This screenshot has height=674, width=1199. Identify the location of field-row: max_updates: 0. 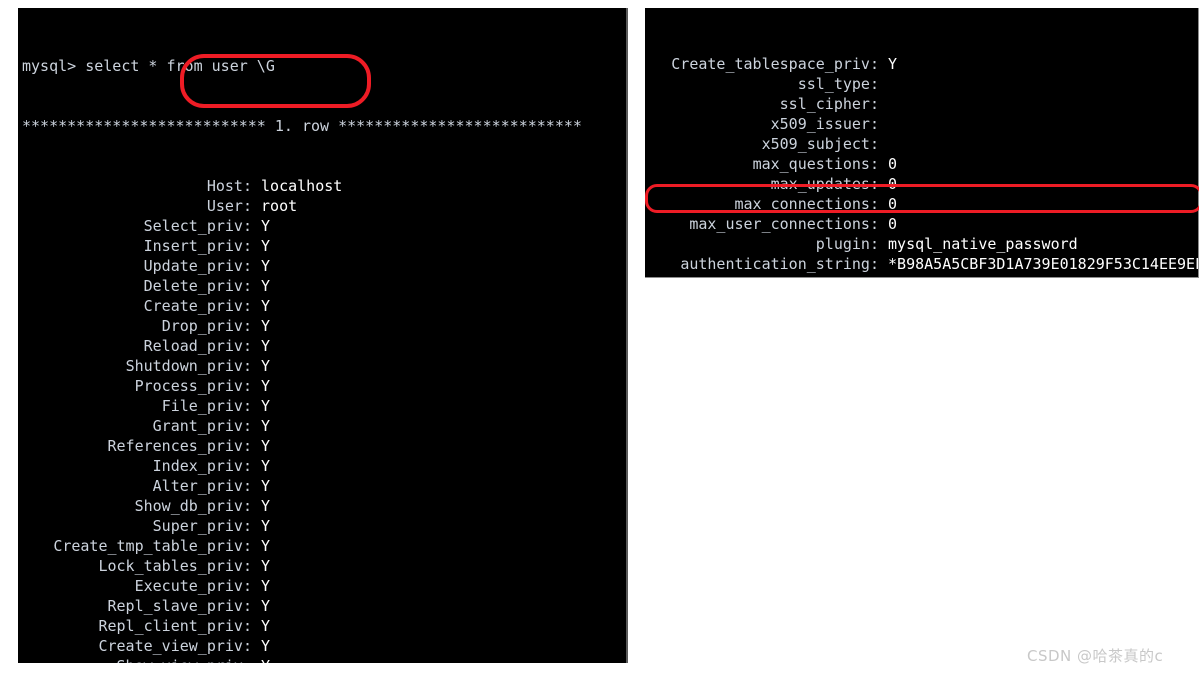
(922, 184).